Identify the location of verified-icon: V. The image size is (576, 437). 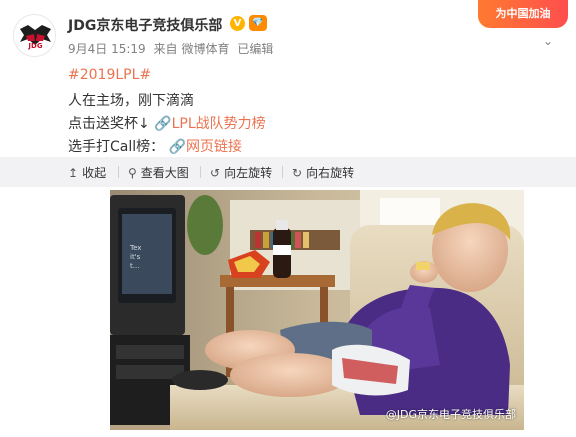
(237, 23).